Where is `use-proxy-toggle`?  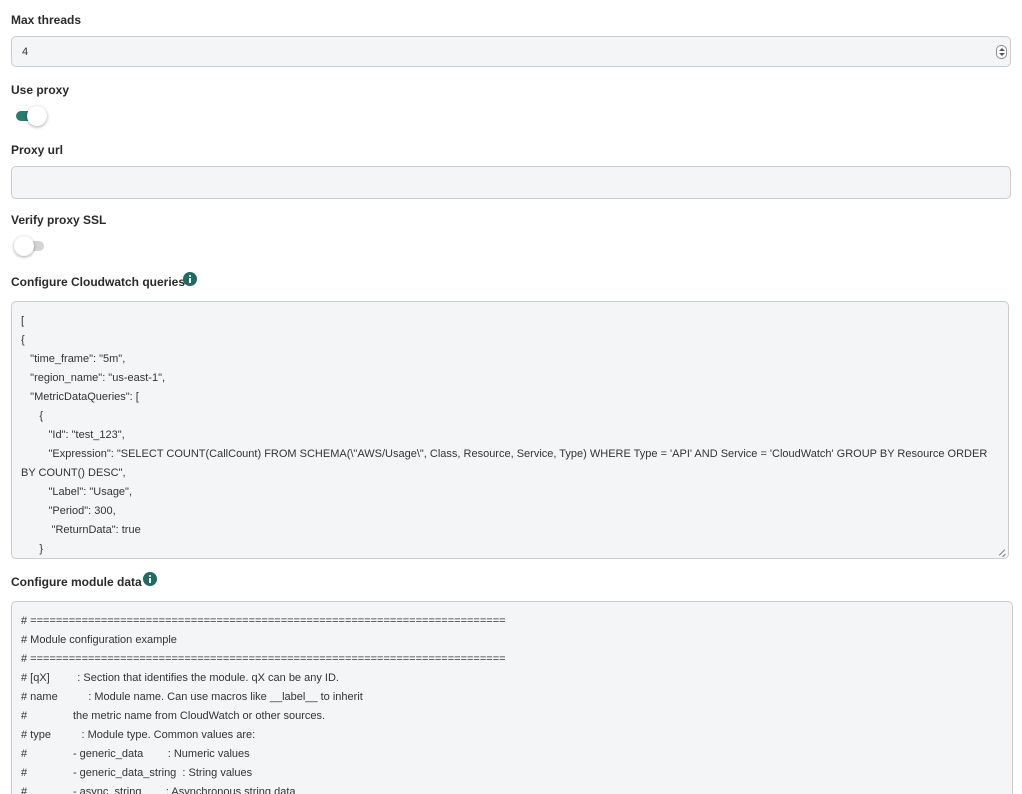
use-proxy-toggle is located at coordinates (30, 116).